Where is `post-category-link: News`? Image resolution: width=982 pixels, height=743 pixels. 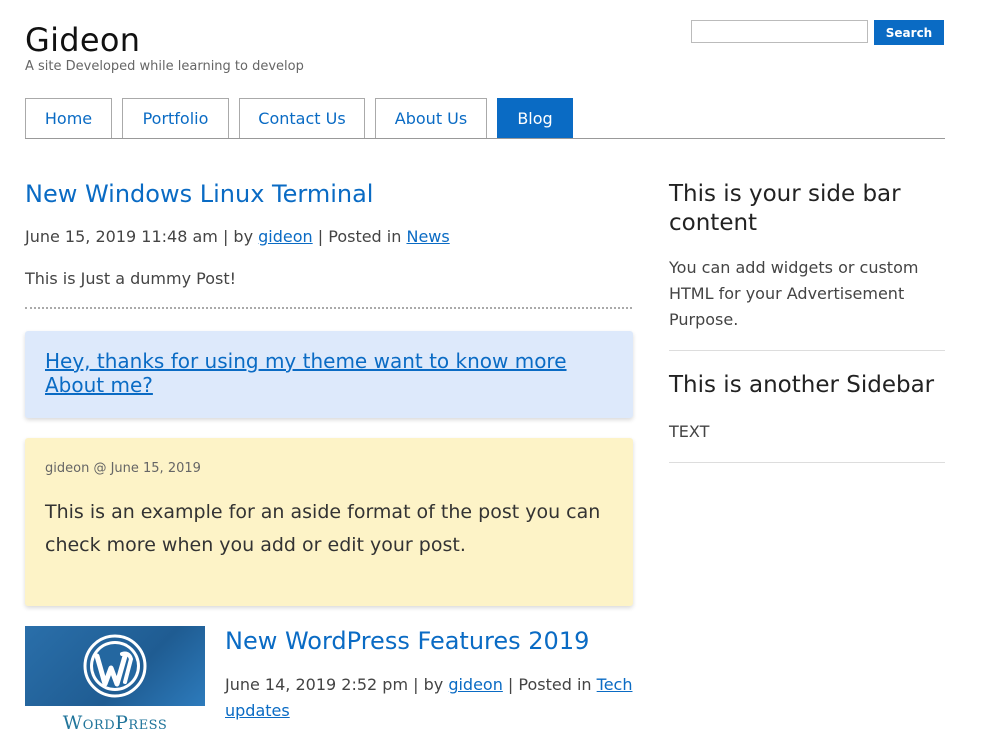
post-category-link: News is located at coordinates (427, 236).